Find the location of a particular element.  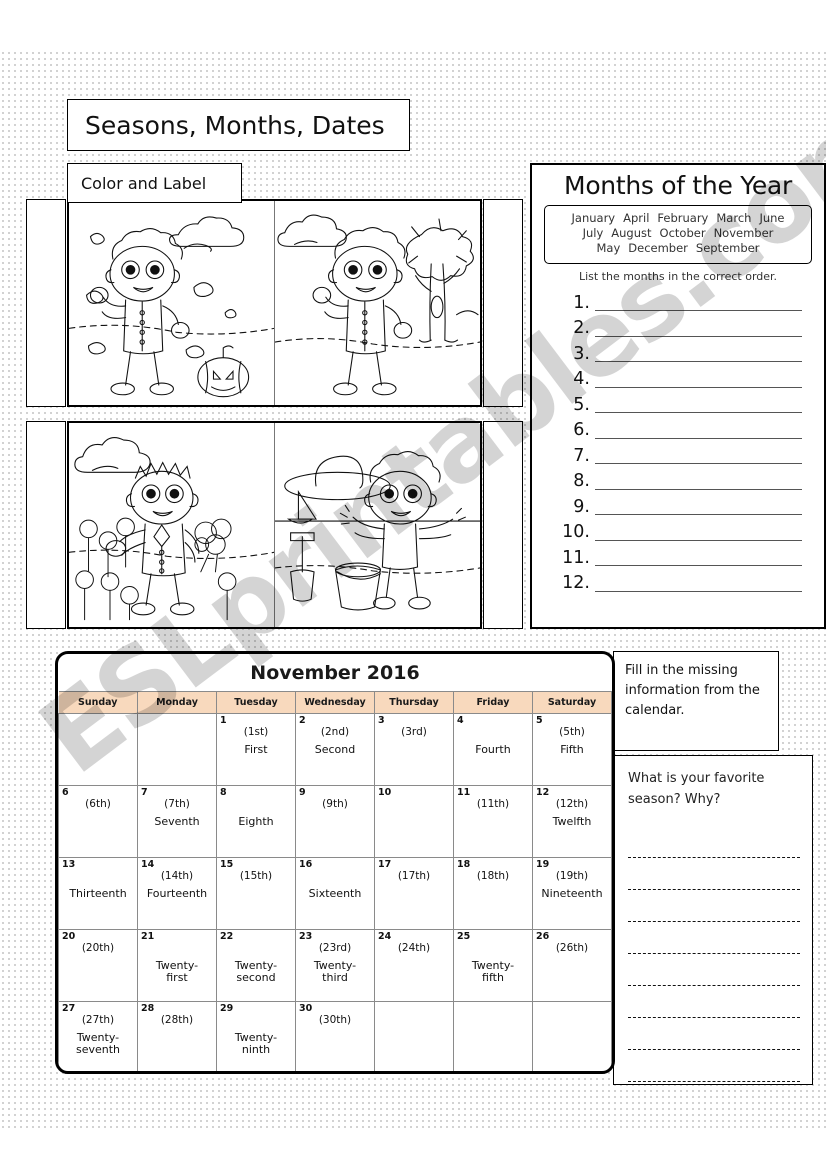

calendar-day-cell: 11 (11th) is located at coordinates (493, 821).